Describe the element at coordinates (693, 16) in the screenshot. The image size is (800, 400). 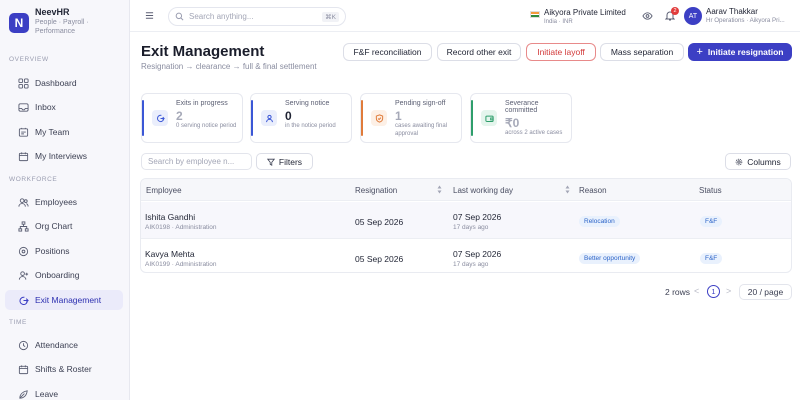
I see `avatar: AT` at that location.